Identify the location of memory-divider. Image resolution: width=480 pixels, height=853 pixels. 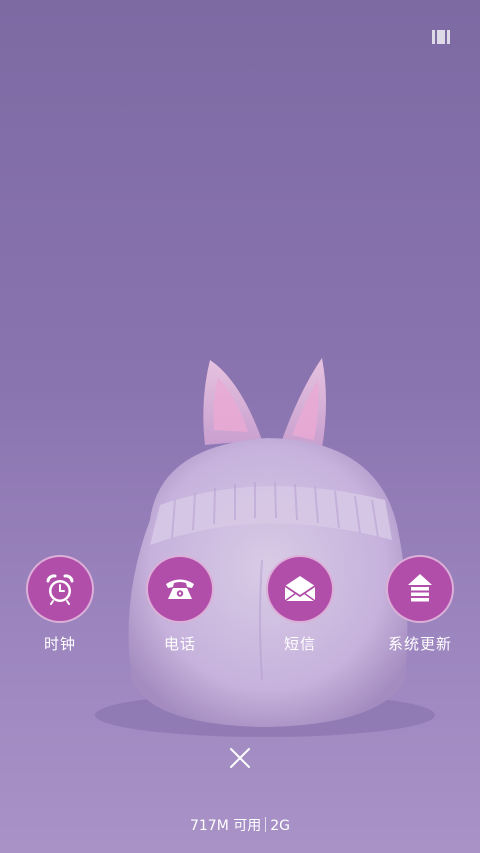
(266, 824).